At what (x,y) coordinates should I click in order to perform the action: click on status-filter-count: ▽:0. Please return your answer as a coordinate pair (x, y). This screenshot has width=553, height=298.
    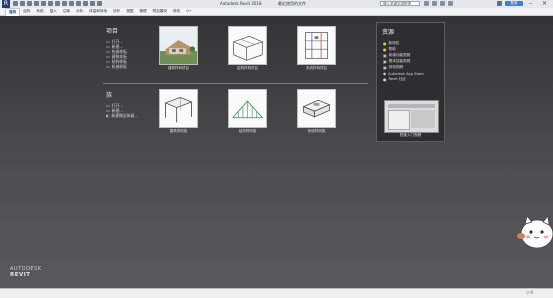
    Looking at the image, I should click on (529, 292).